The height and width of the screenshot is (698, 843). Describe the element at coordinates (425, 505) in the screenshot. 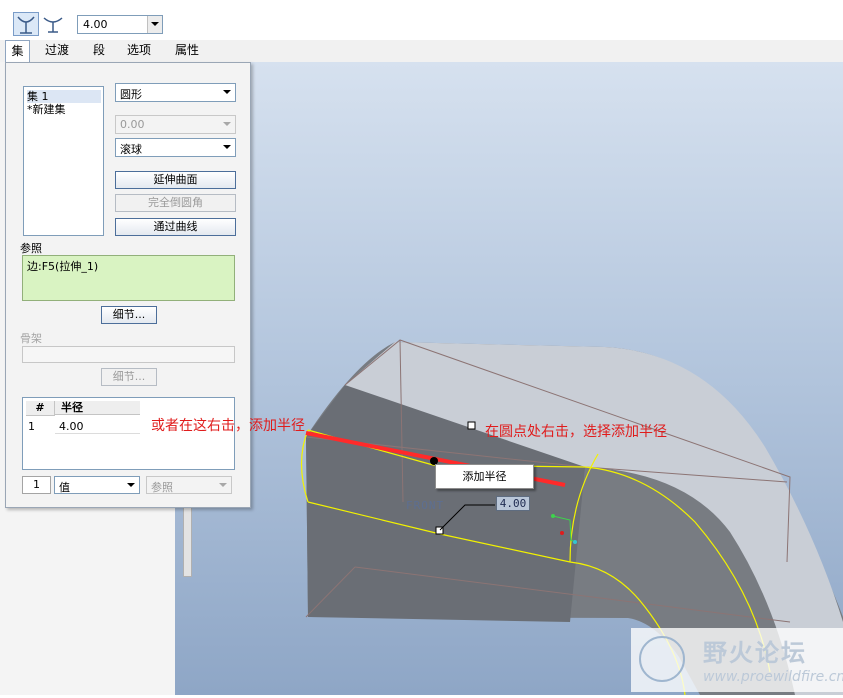

I see `datum-plane-label: FRONT` at that location.